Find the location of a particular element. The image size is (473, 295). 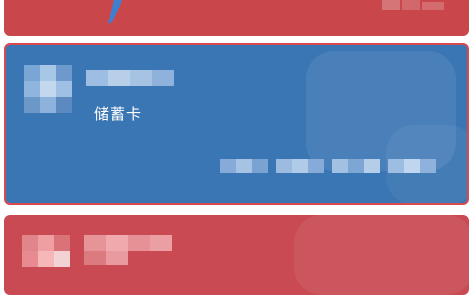

arrow-icon is located at coordinates (115, 12).